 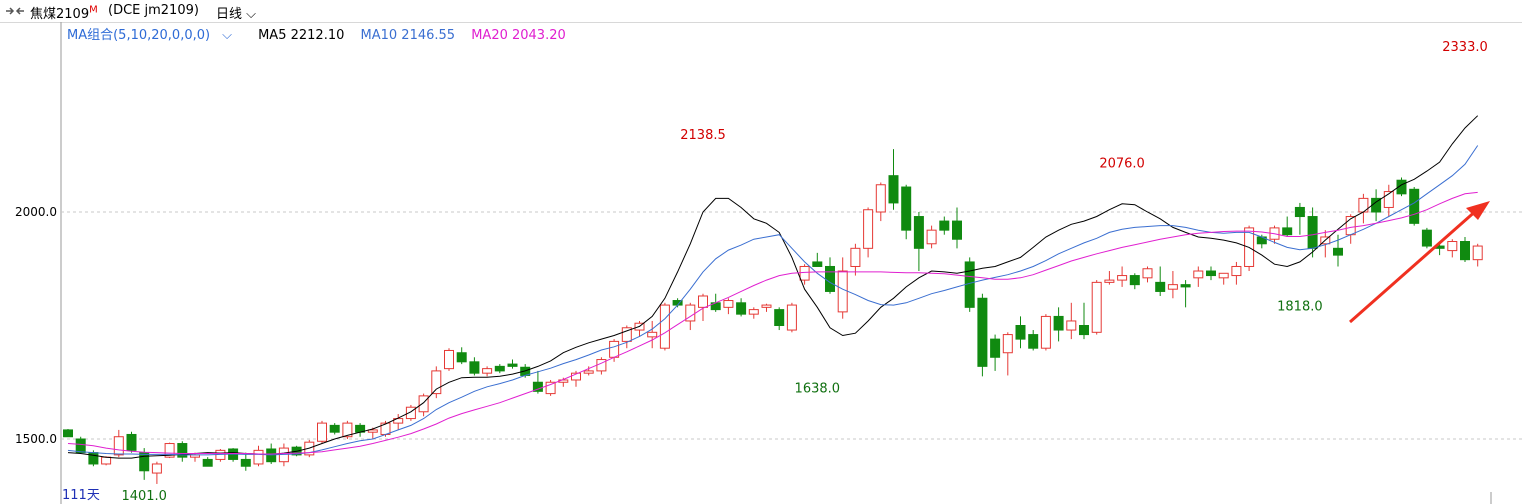 I want to click on y-tick-label: 1500.0, so click(x=36, y=439).